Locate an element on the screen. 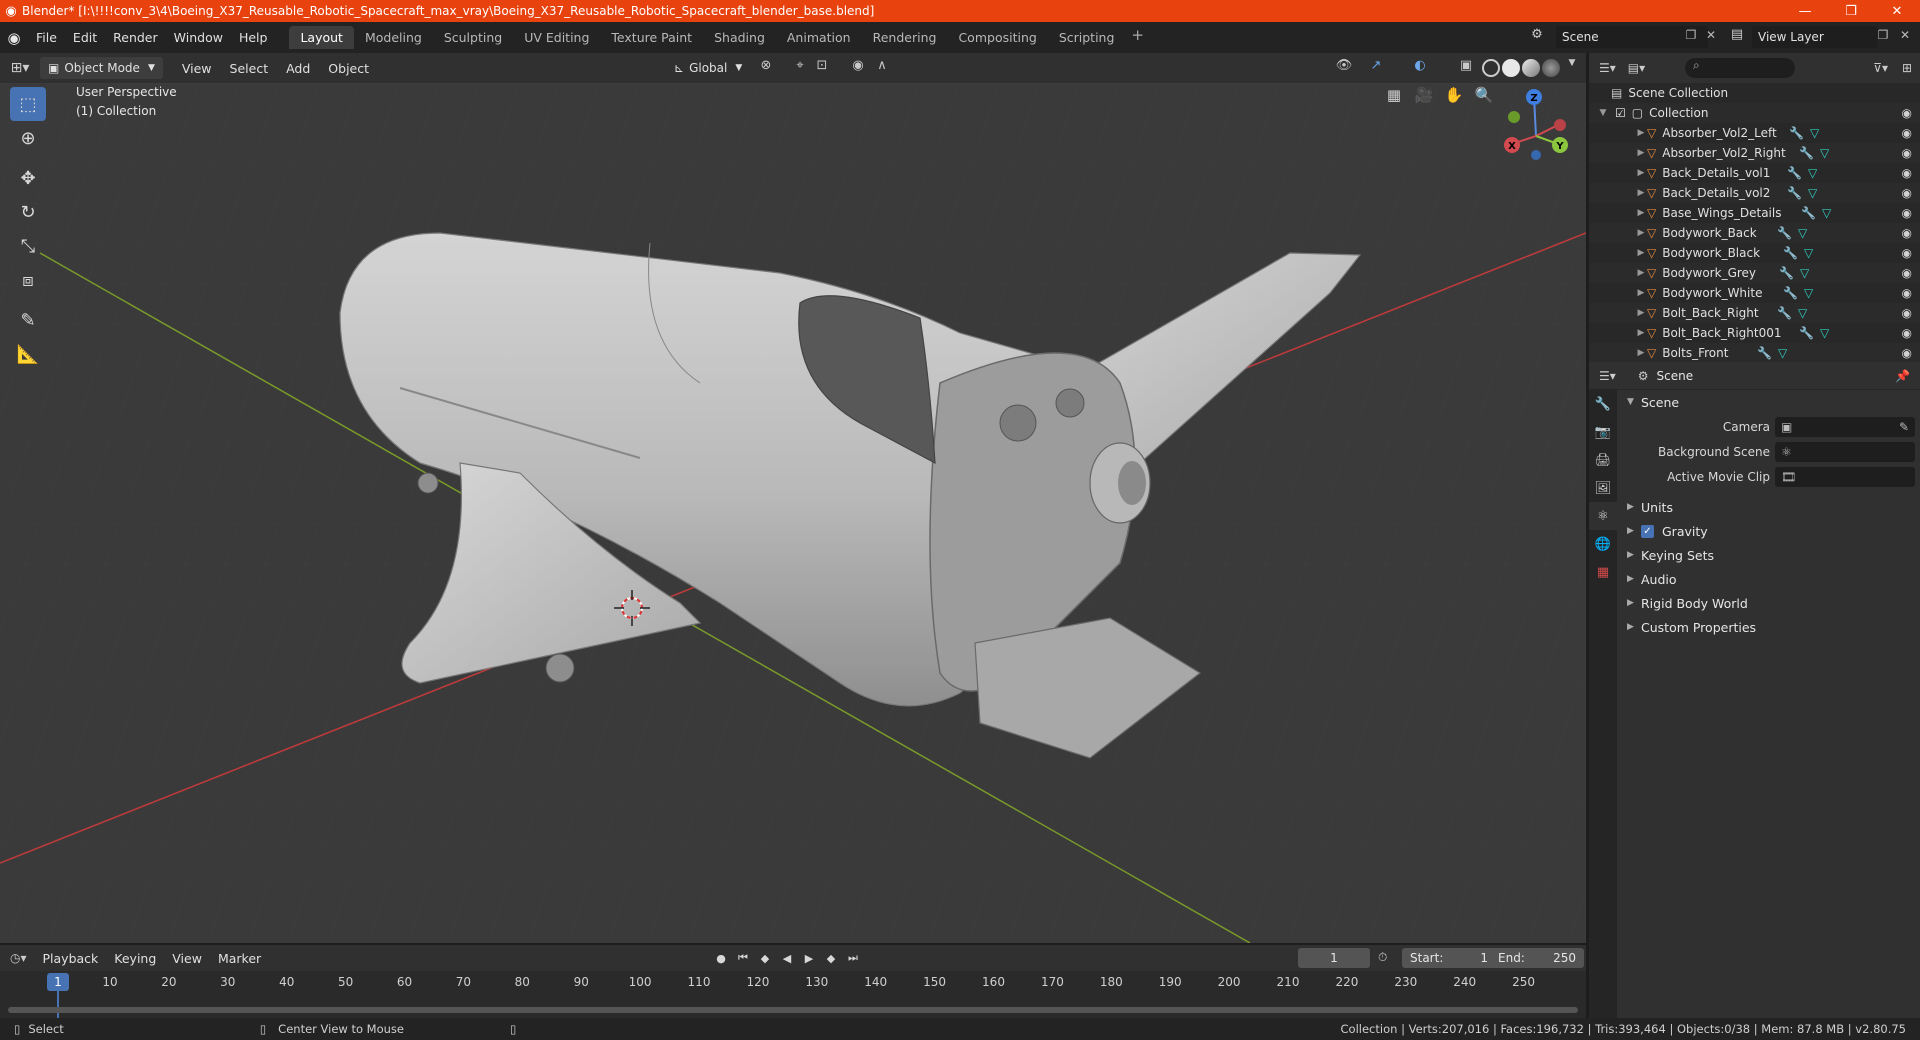 This screenshot has width=1920, height=1040. measure-tool-icon: 📐 is located at coordinates (28, 354).